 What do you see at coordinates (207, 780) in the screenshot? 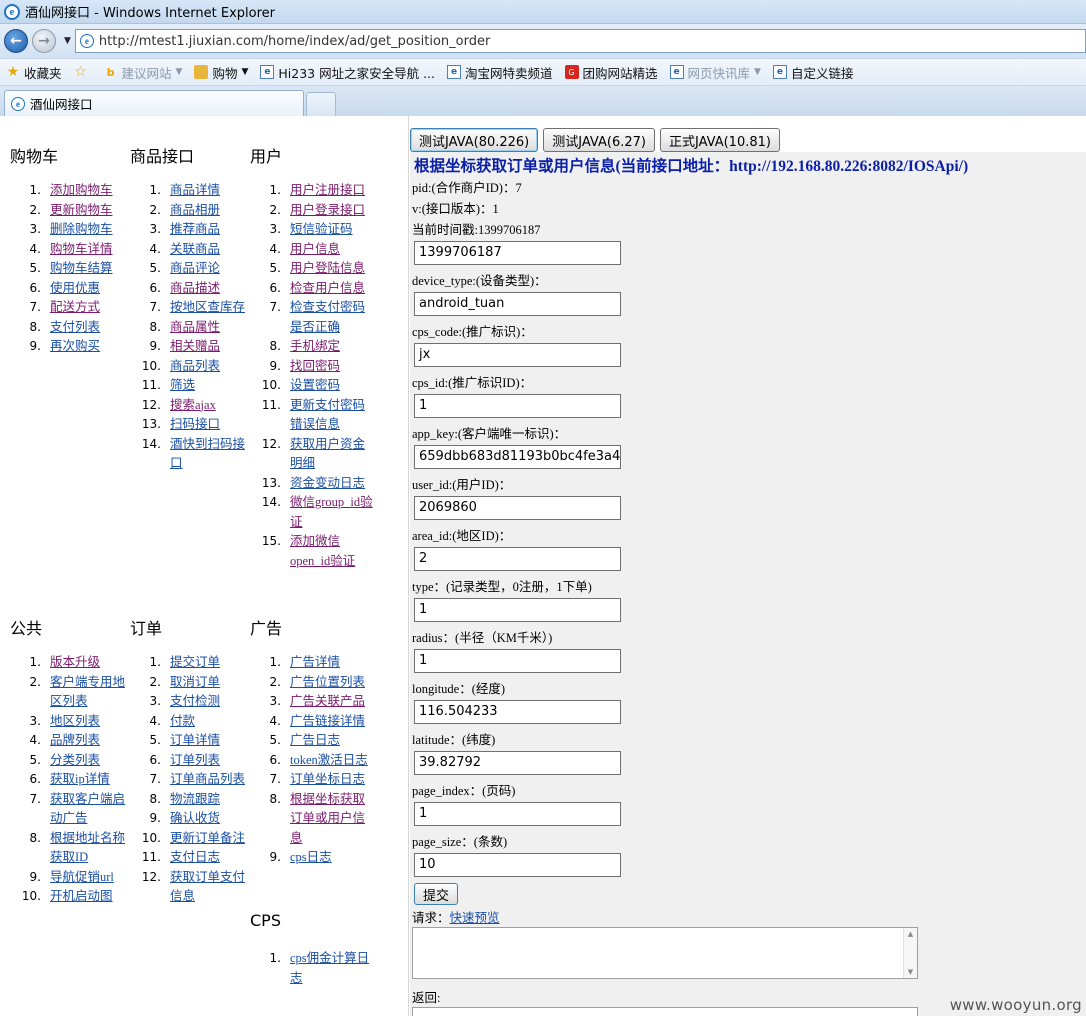
I see `api-link: 订单商品列表` at bounding box center [207, 780].